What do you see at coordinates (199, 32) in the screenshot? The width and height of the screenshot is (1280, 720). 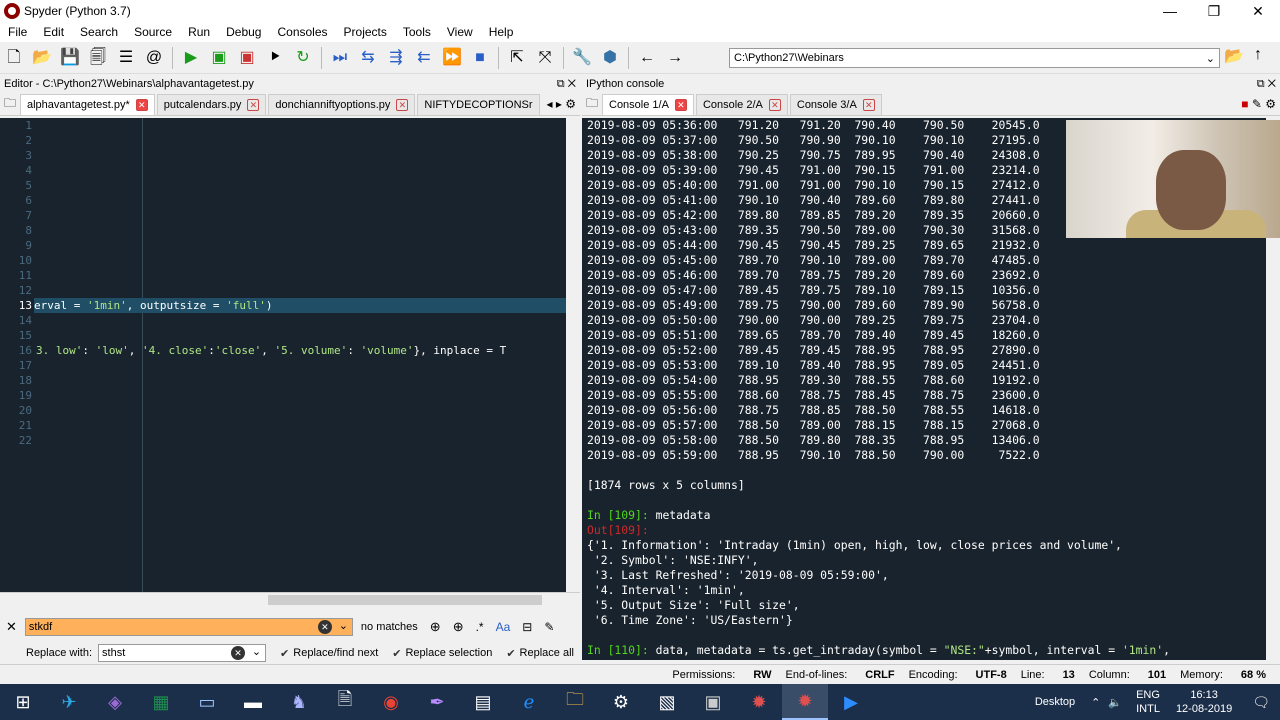 I see `menu-run: Run` at bounding box center [199, 32].